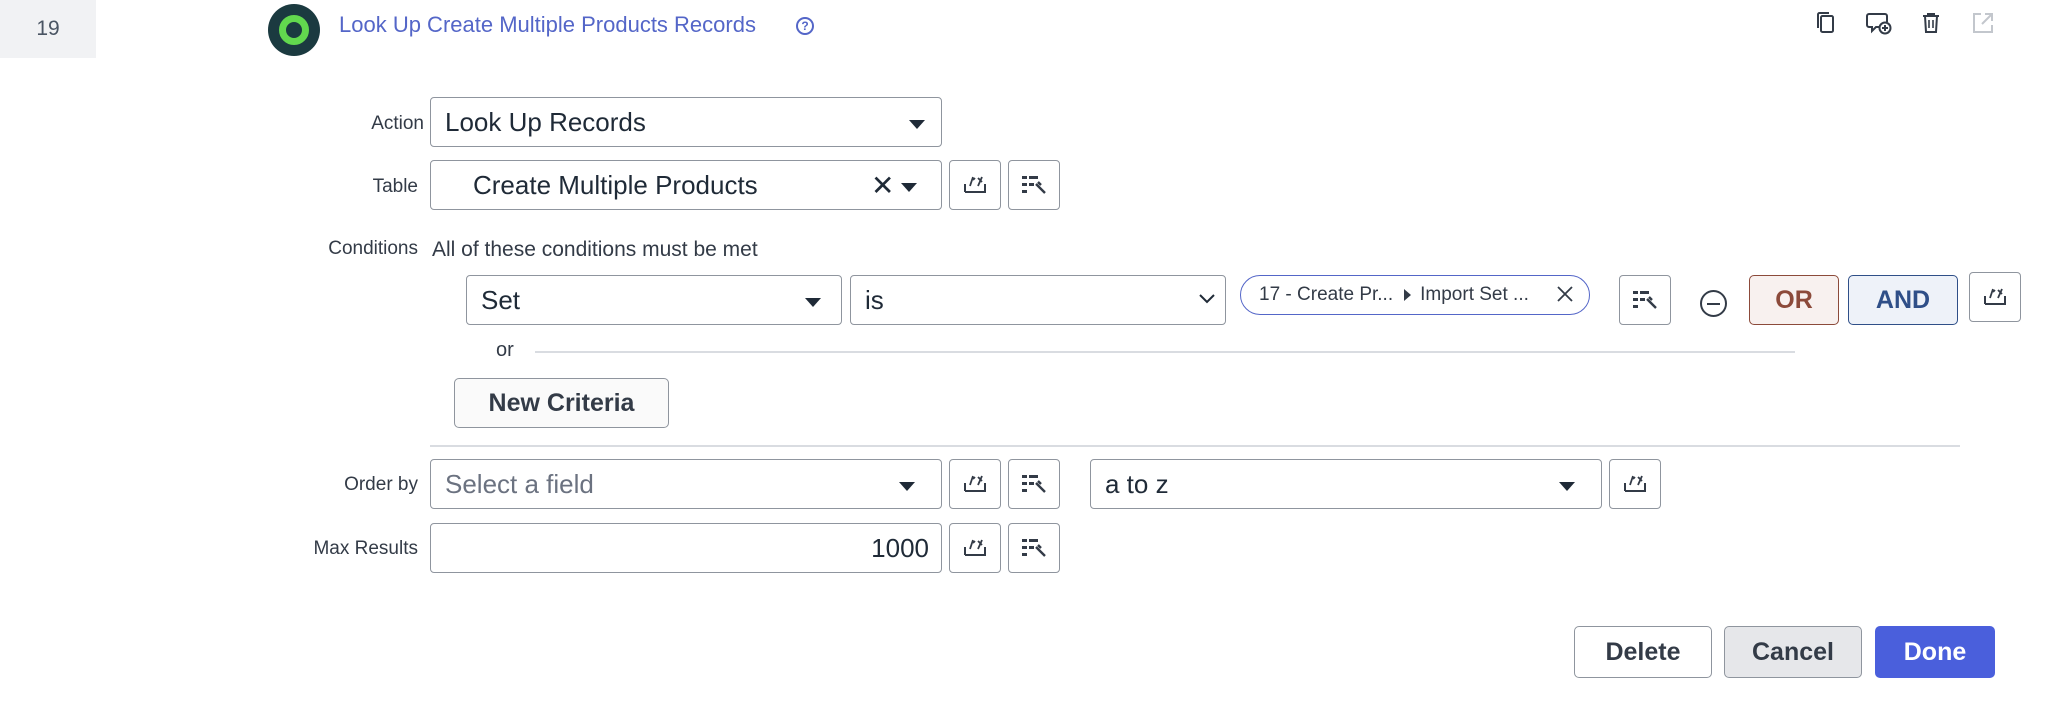 The width and height of the screenshot is (2054, 710). Describe the element at coordinates (1931, 23) in the screenshot. I see `trash-icon` at that location.